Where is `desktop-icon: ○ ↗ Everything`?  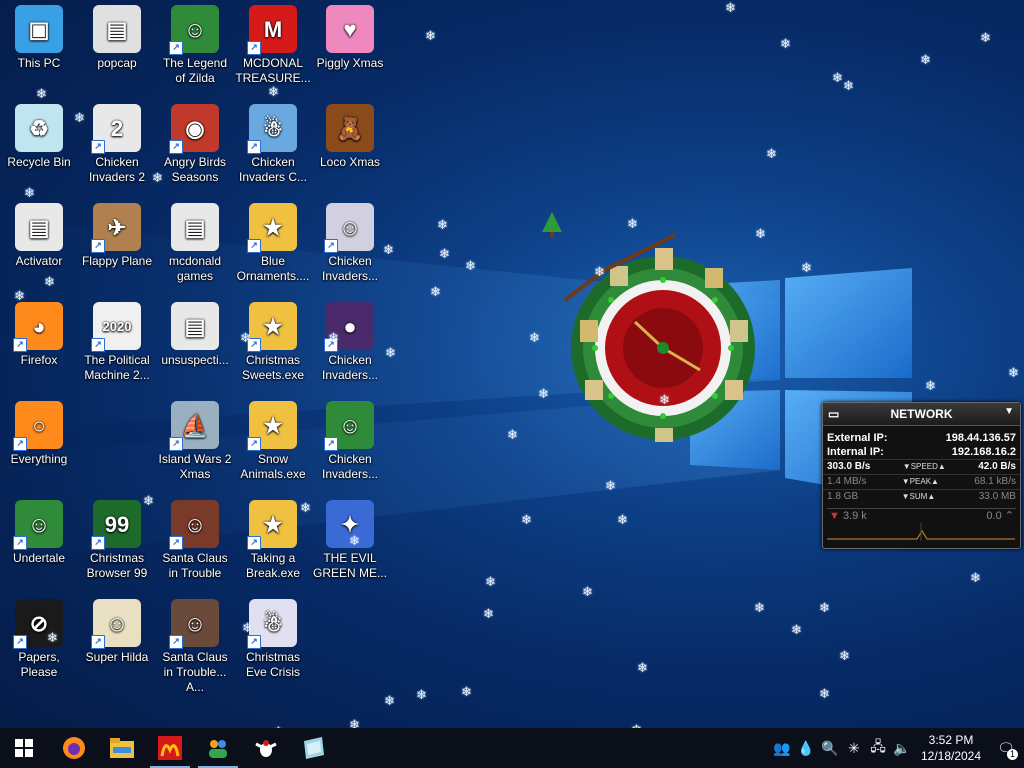 desktop-icon: ○ ↗ Everything is located at coordinates (39, 434).